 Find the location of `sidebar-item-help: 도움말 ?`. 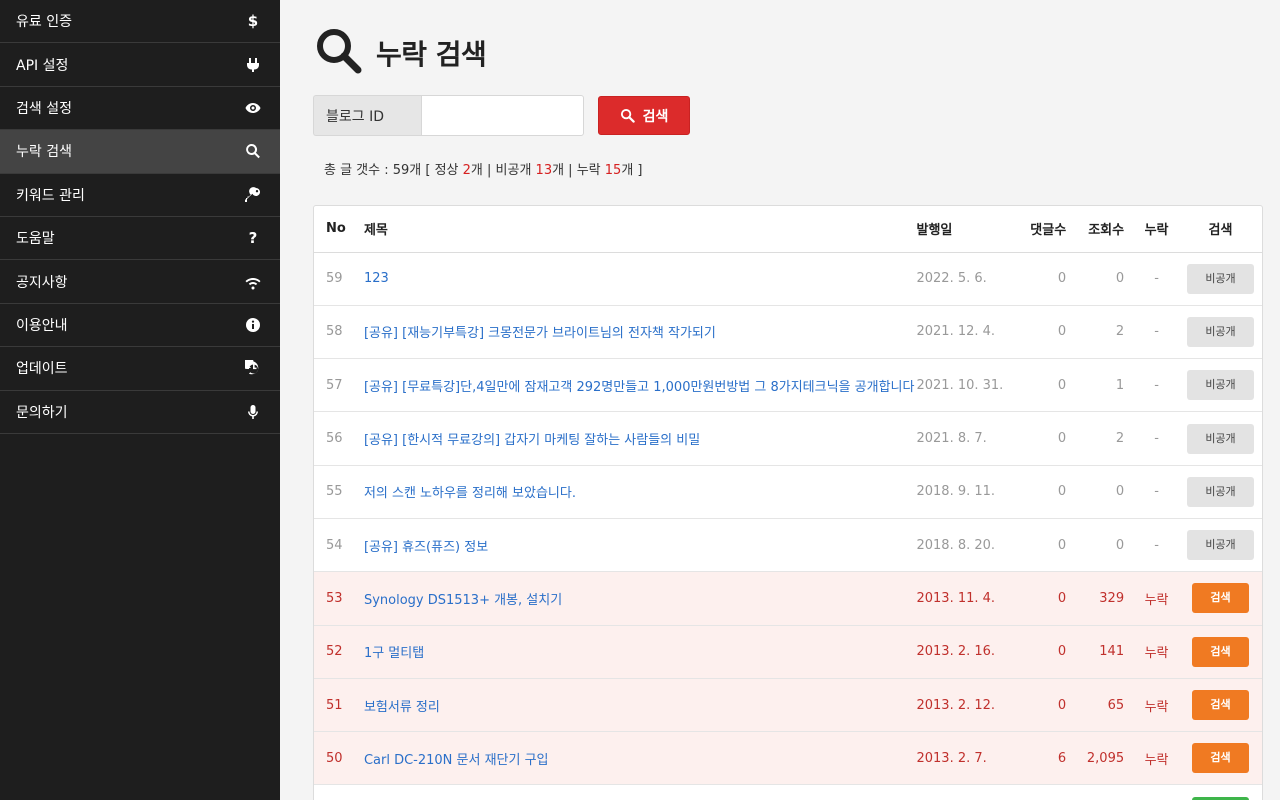

sidebar-item-help: 도움말 ? is located at coordinates (140, 239).